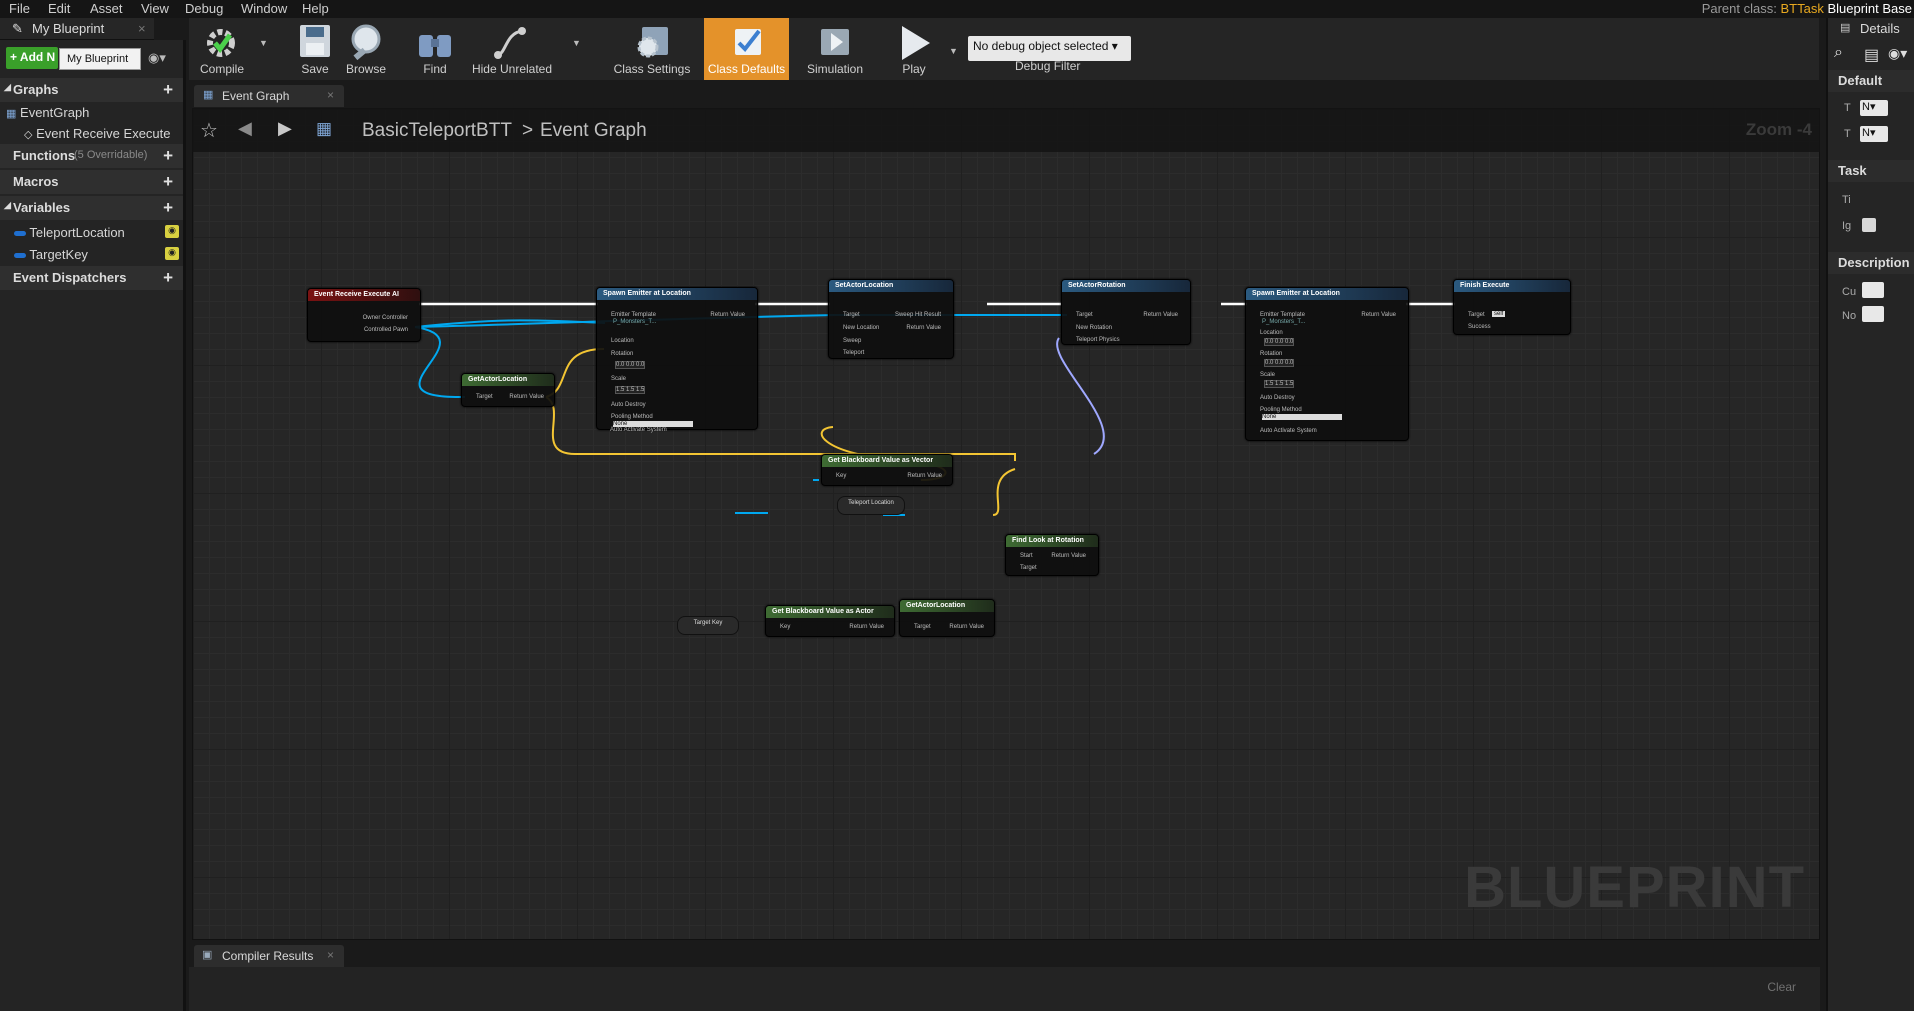  What do you see at coordinates (91, 90) in the screenshot?
I see `graphs-section: ◢ Graphs +` at bounding box center [91, 90].